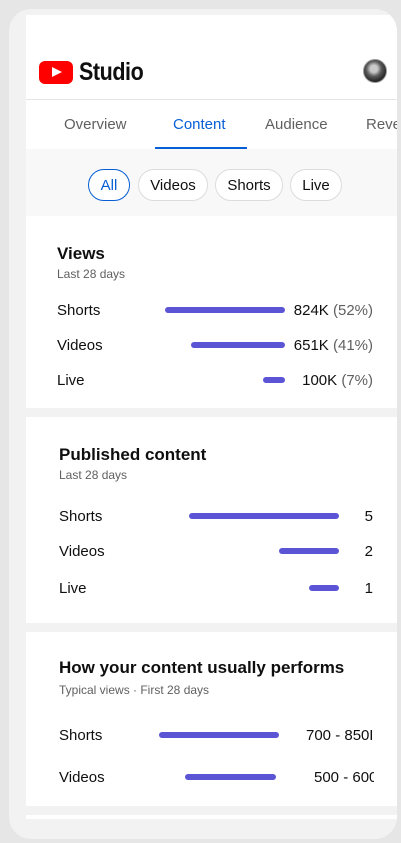 The height and width of the screenshot is (843, 401). I want to click on performance-row-value: 500 - 600 K, so click(344, 777).